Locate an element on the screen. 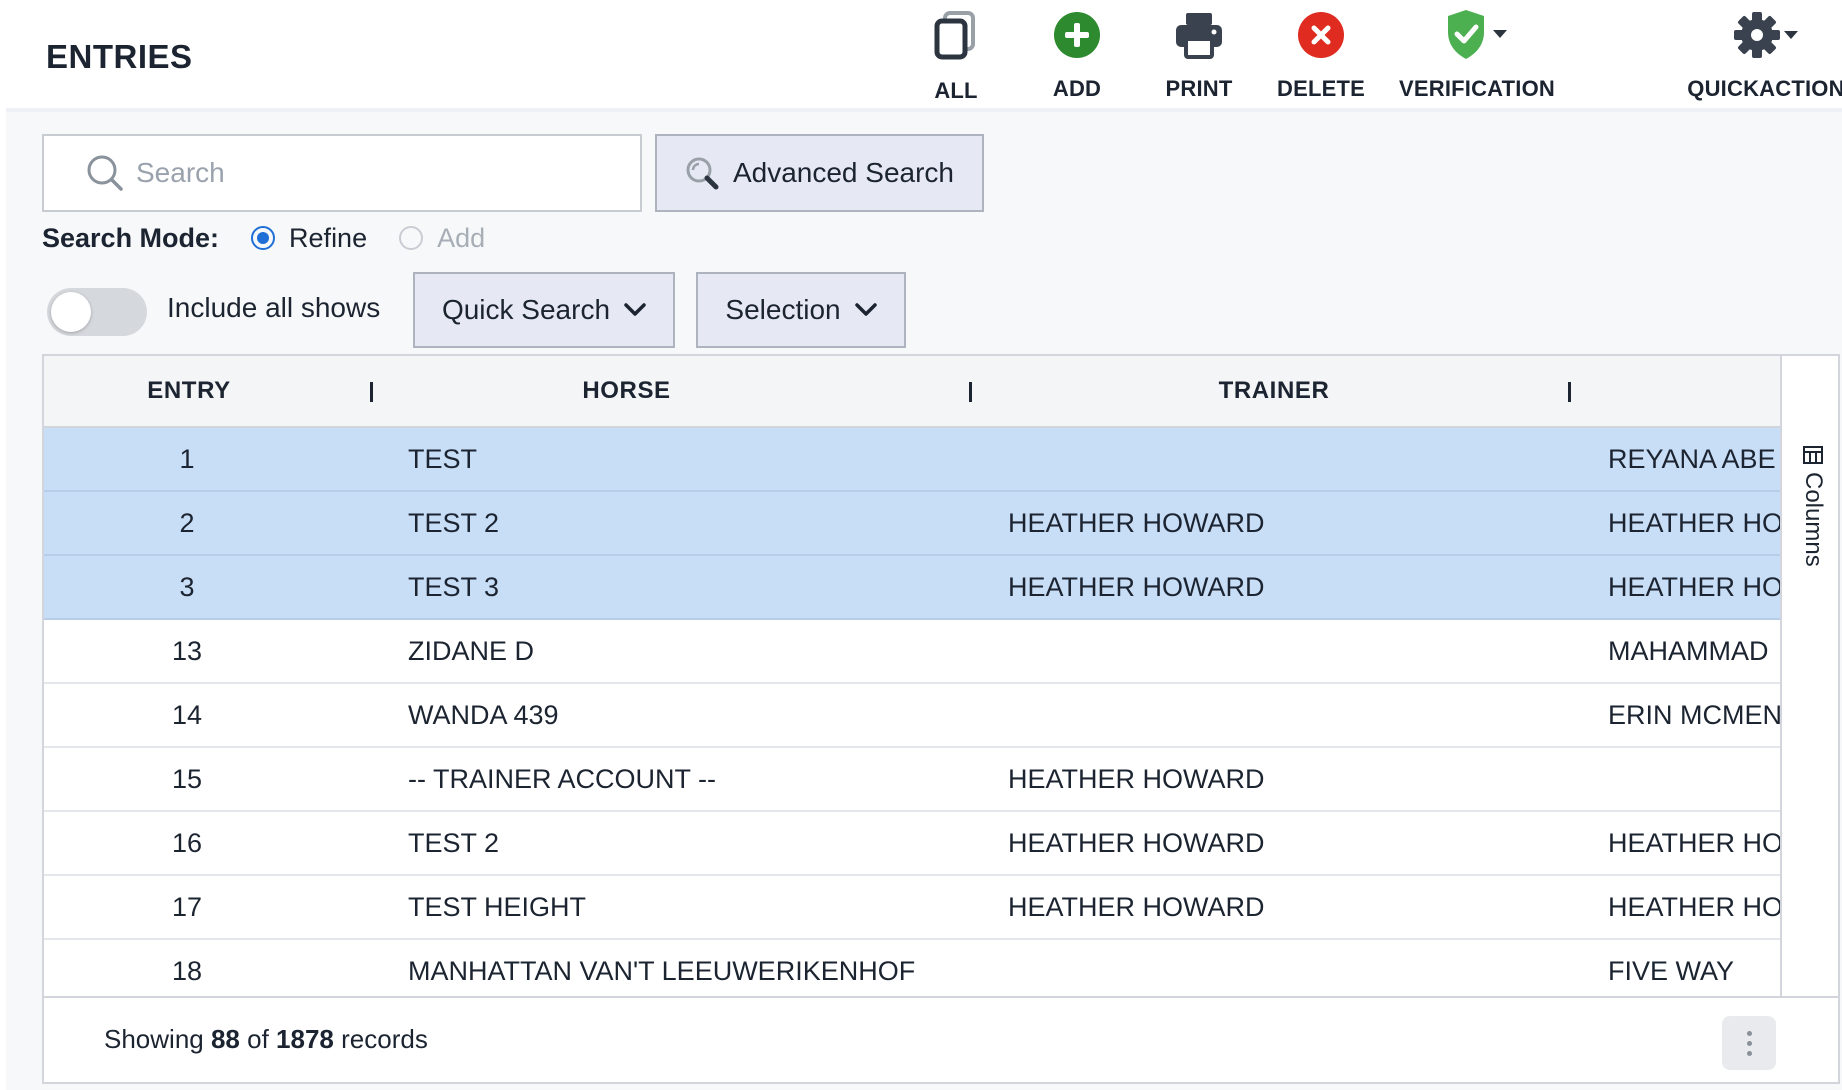 The height and width of the screenshot is (1090, 1842). add-radio is located at coordinates (411, 238).